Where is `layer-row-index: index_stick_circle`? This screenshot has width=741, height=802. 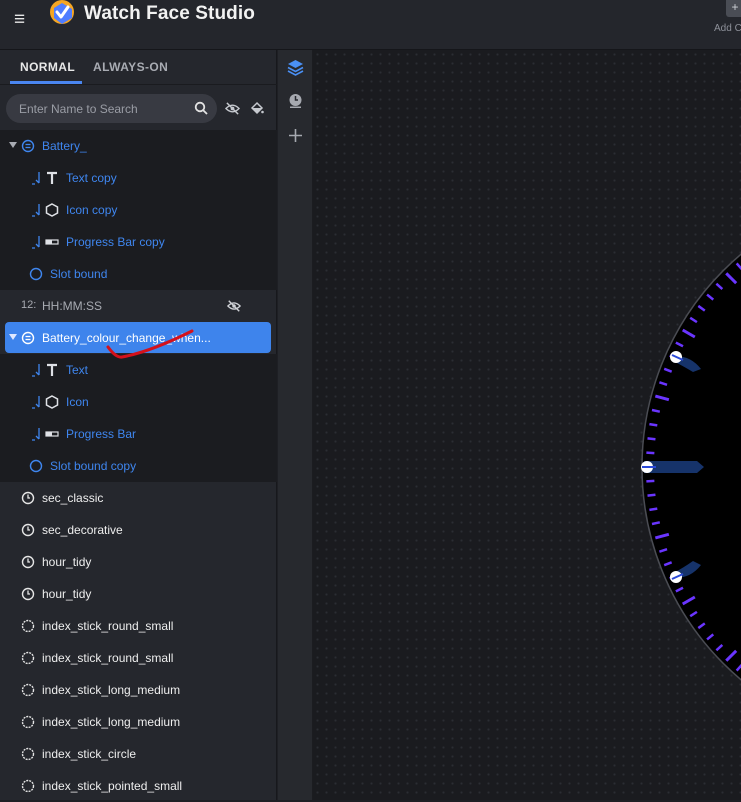
layer-row-index: index_stick_circle is located at coordinates (138, 754).